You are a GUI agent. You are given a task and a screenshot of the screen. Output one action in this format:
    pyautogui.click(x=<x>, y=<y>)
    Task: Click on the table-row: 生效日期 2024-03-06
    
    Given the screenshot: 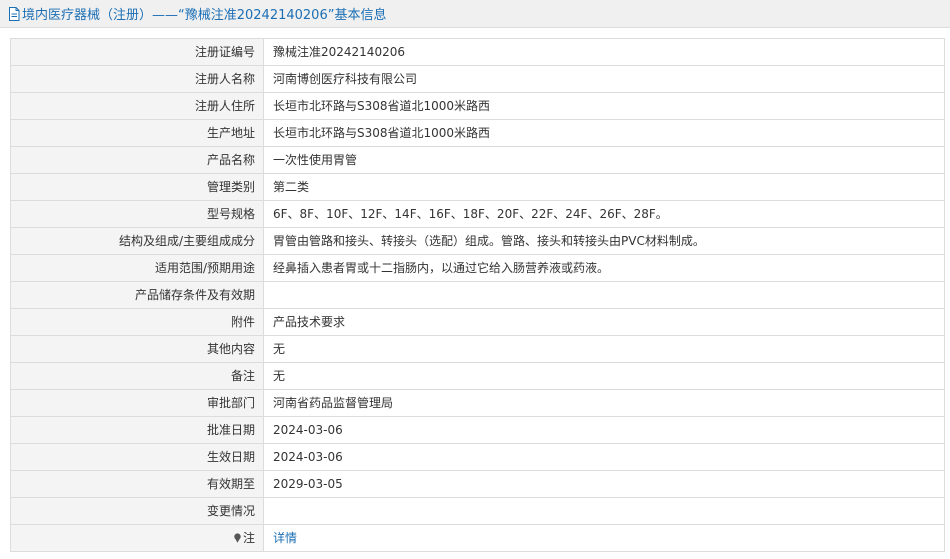 What is the action you would take?
    pyautogui.click(x=477, y=457)
    